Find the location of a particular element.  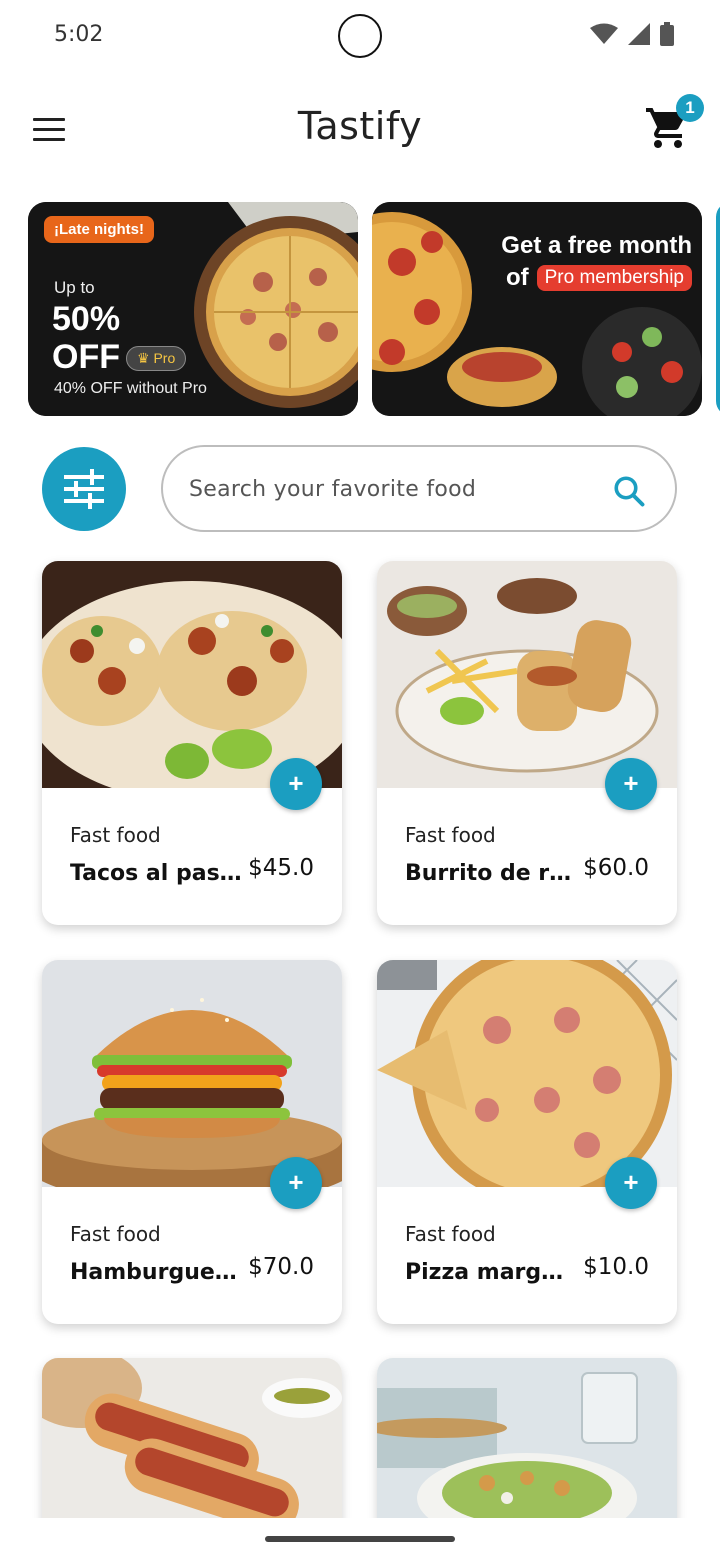

wifi-icon is located at coordinates (604, 33).